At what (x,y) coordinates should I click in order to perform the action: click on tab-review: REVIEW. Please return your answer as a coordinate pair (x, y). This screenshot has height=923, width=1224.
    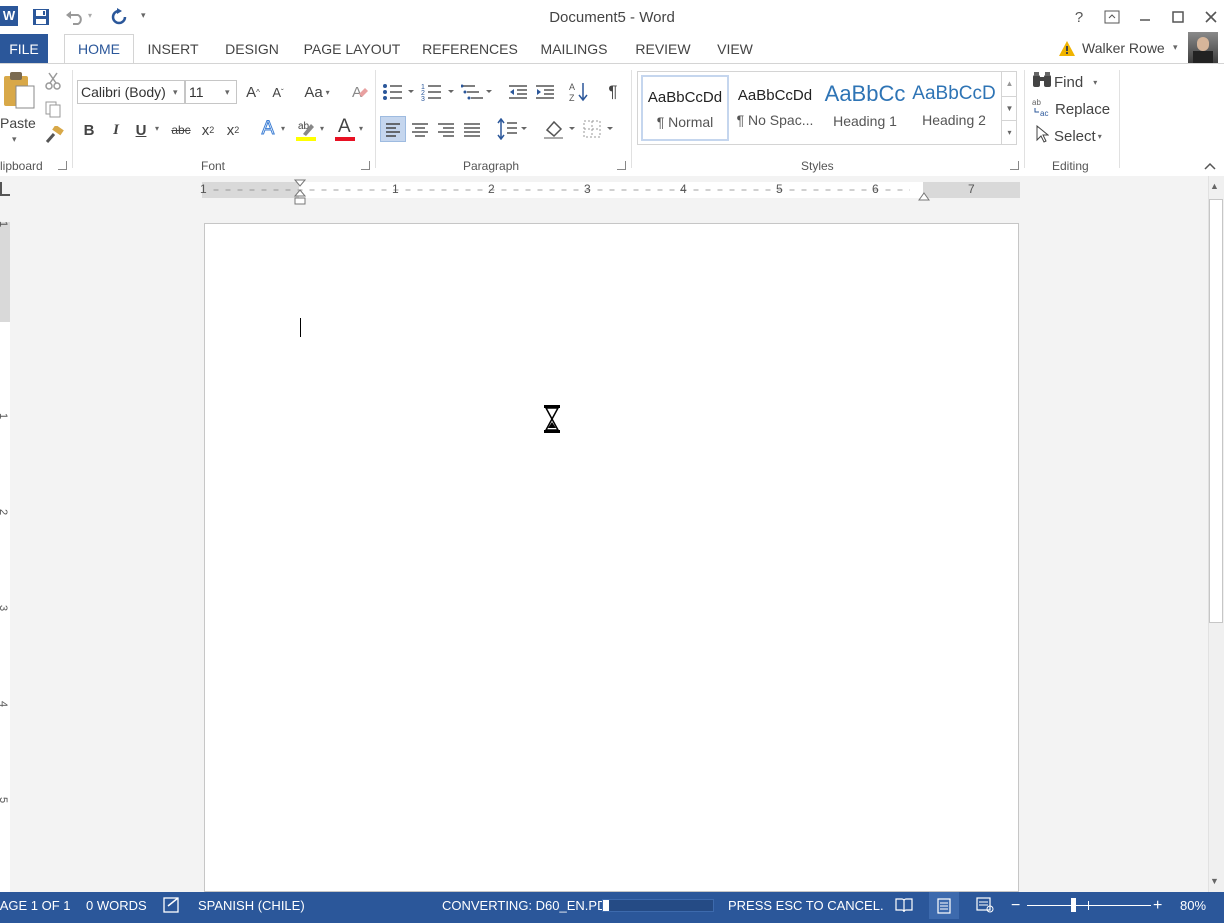
    Looking at the image, I should click on (663, 49).